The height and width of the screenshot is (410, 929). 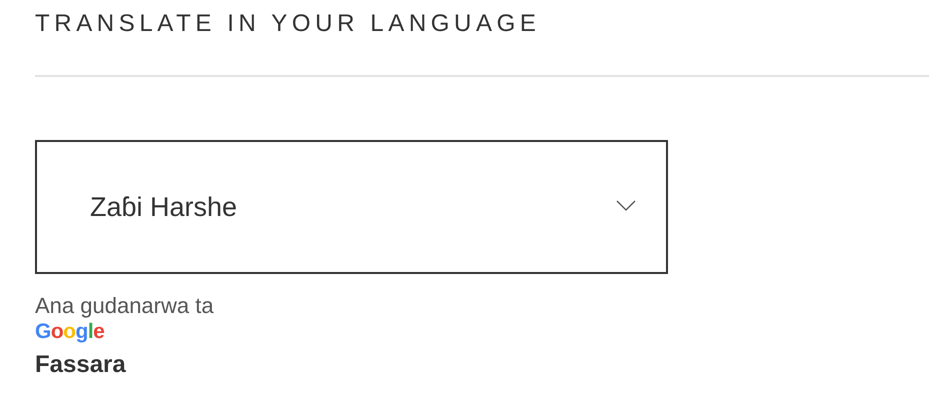 What do you see at coordinates (80, 365) in the screenshot?
I see `translate-label: Fassara` at bounding box center [80, 365].